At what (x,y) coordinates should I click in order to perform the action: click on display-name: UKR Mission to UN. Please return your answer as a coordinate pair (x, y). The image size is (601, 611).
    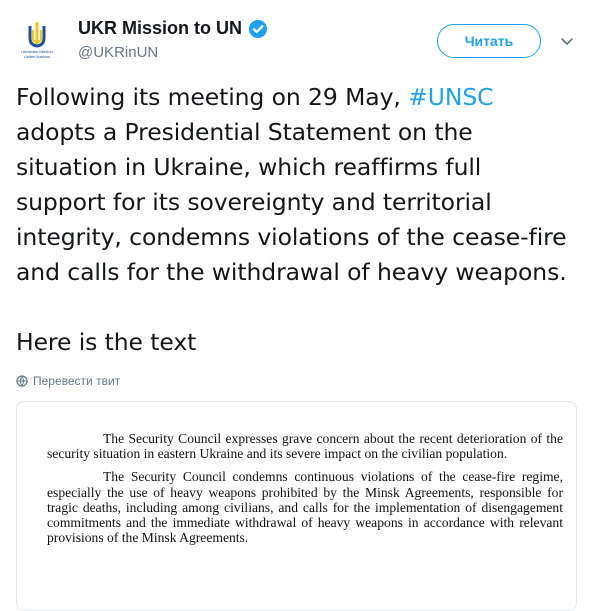
    Looking at the image, I should click on (173, 28).